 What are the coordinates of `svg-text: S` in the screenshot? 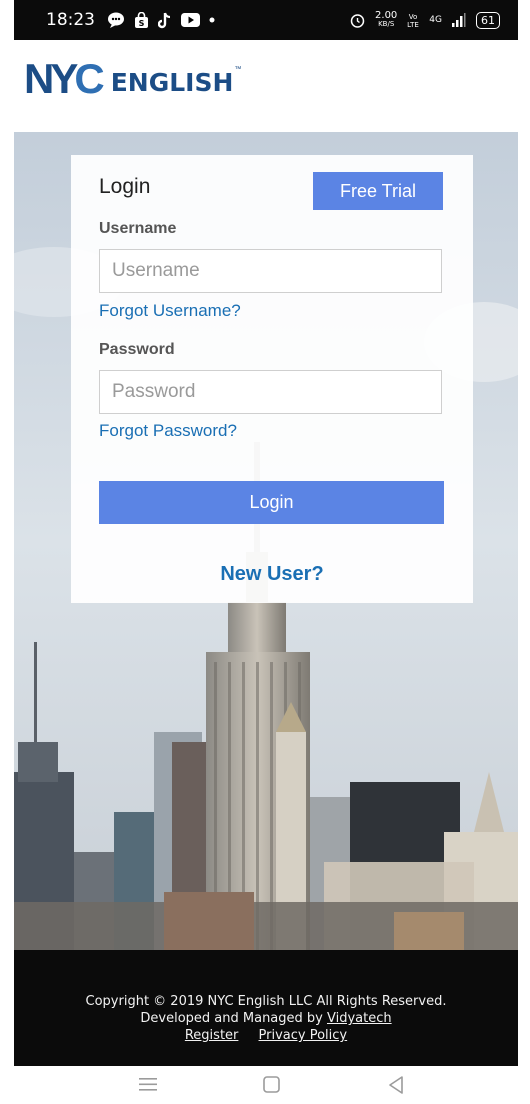 It's located at (142, 23).